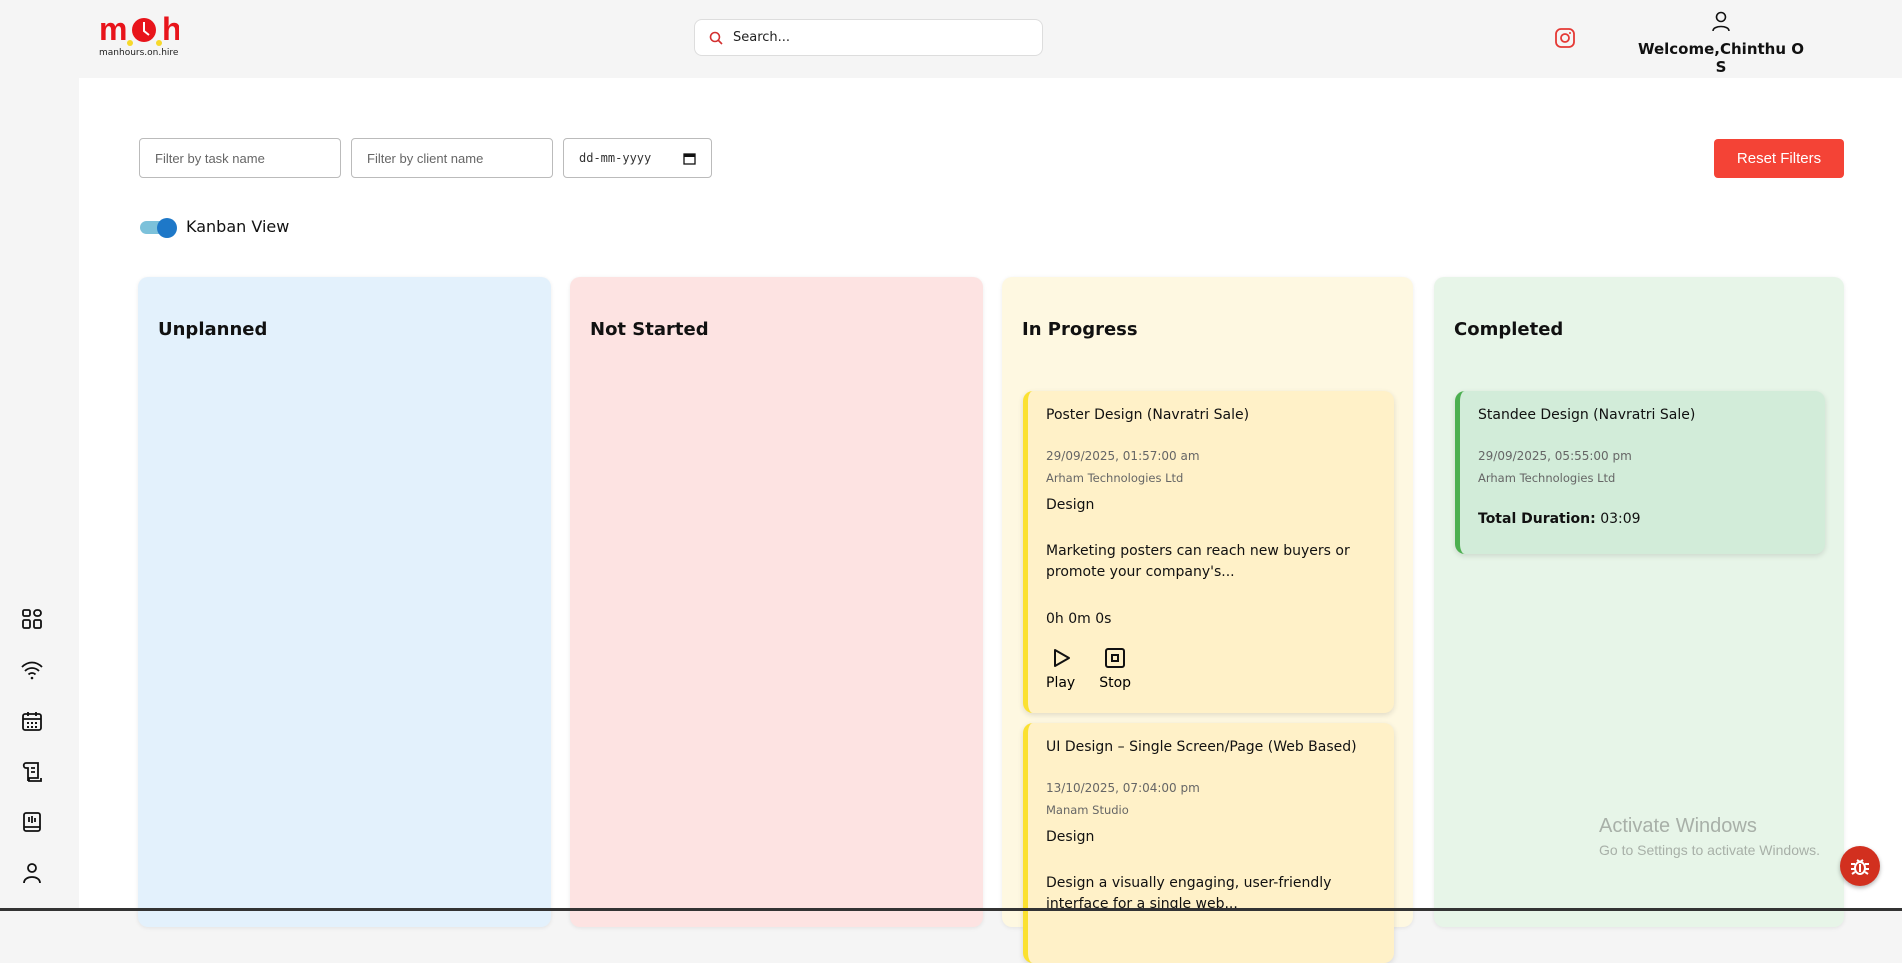 This screenshot has width=1902, height=963. What do you see at coordinates (213, 329) in the screenshot?
I see `column-title: Unplanned` at bounding box center [213, 329].